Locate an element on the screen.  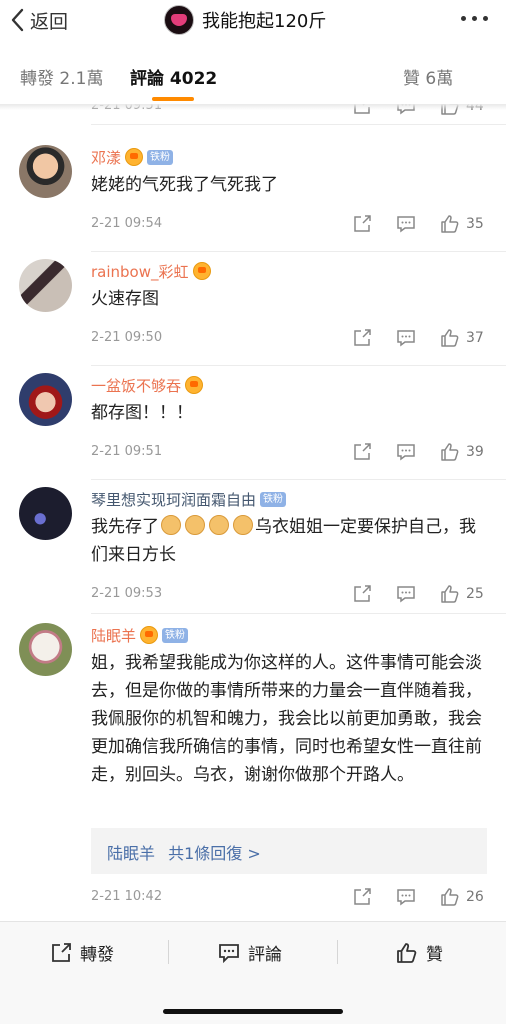
back-button: 返回 is located at coordinates (39, 20).